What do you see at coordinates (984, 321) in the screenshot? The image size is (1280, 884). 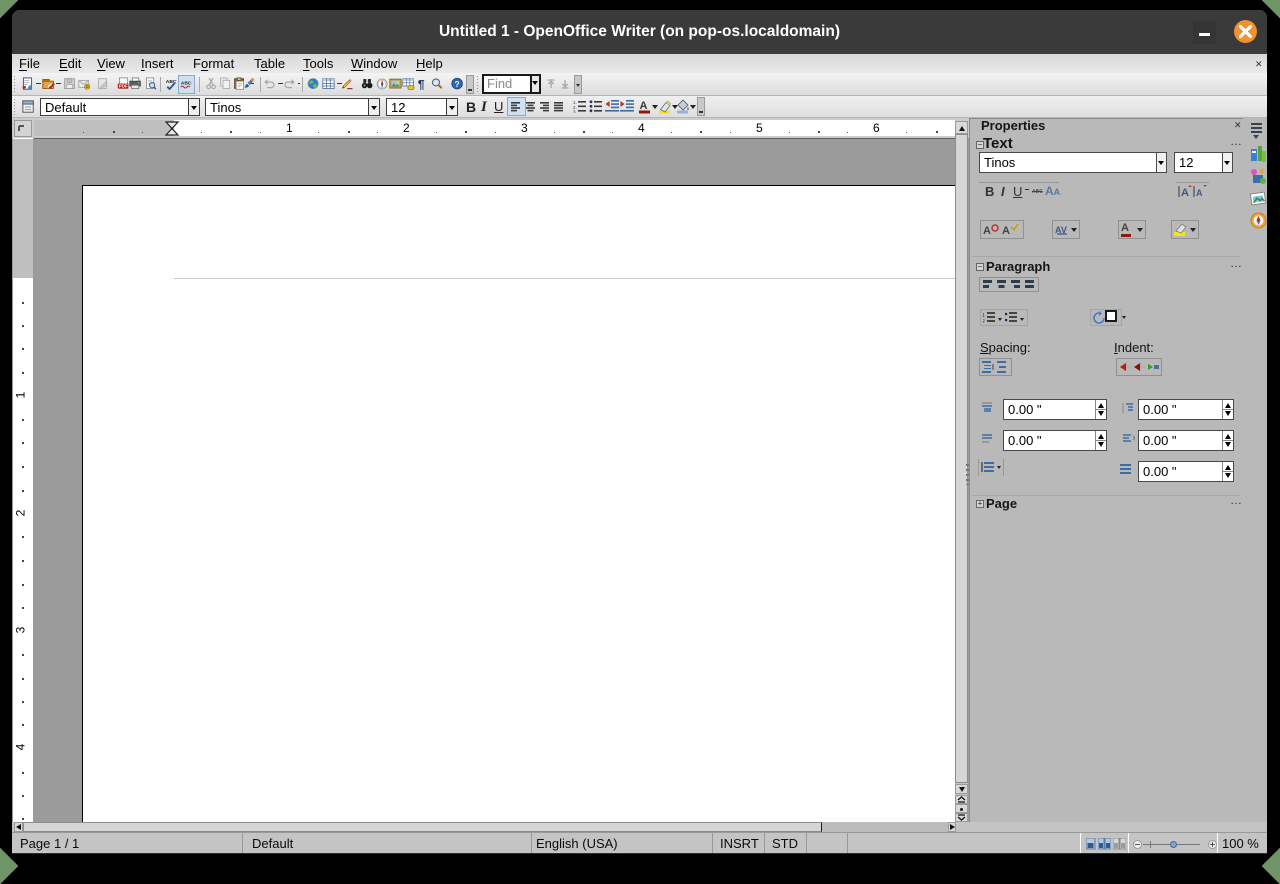 I see `svg-text: 2` at bounding box center [984, 321].